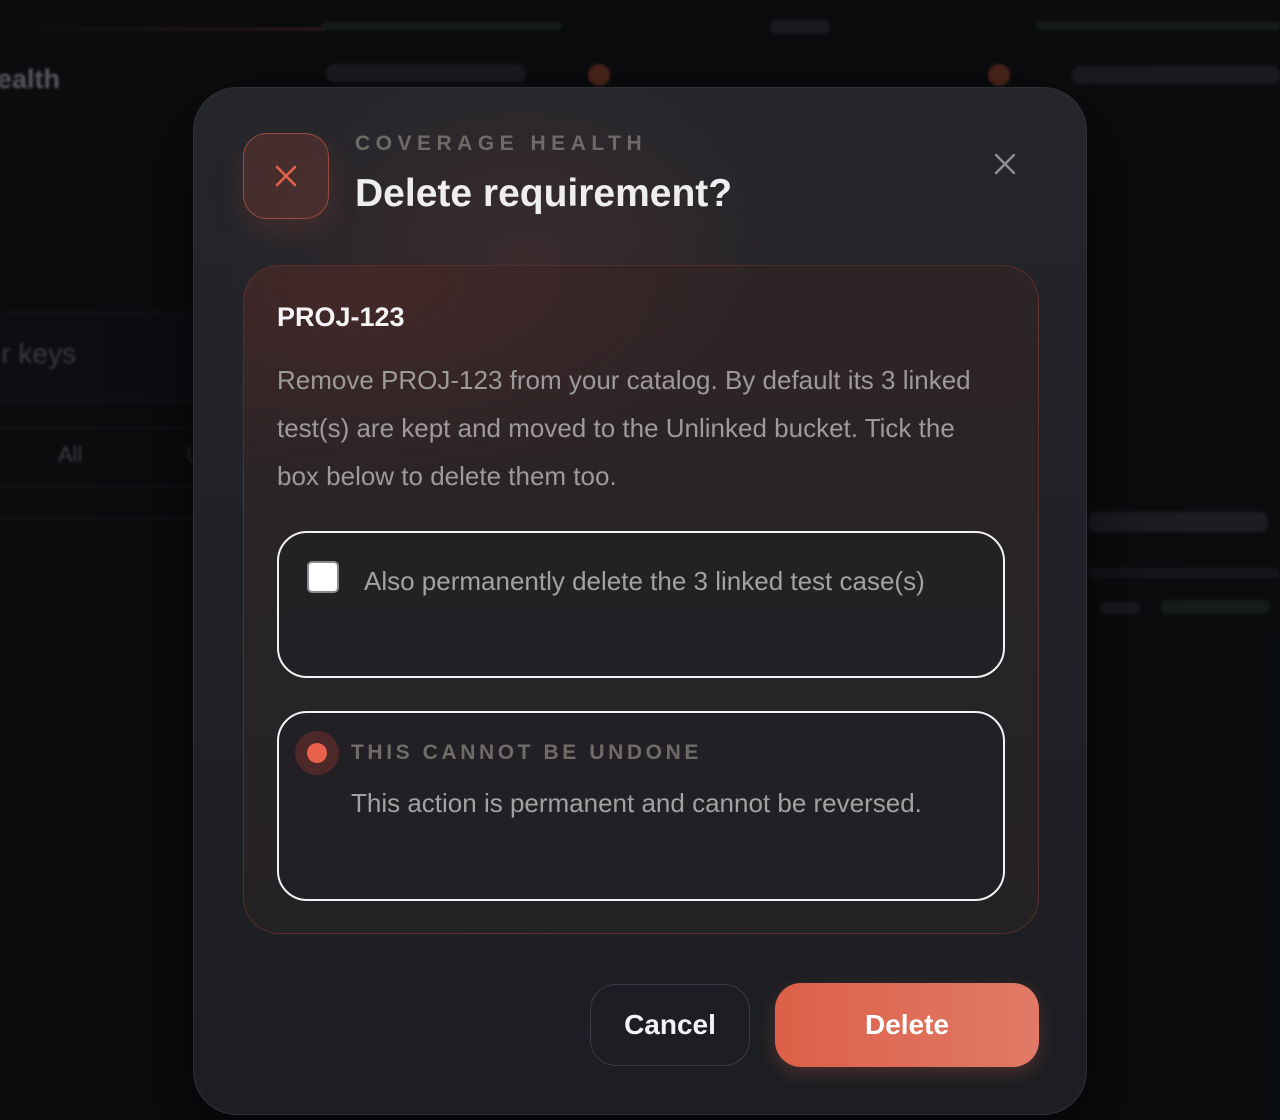  I want to click on requirement-key: PROJ-123, so click(341, 317).